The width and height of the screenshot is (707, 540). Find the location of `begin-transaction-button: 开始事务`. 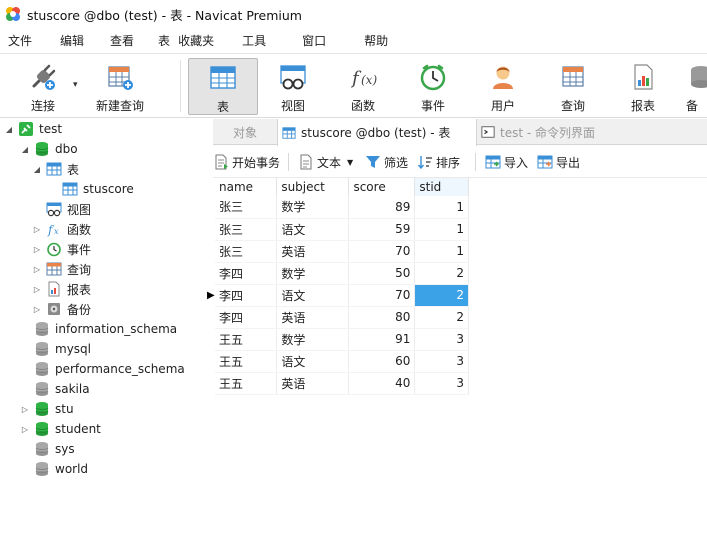

begin-transaction-button: 开始事务 is located at coordinates (246, 162).